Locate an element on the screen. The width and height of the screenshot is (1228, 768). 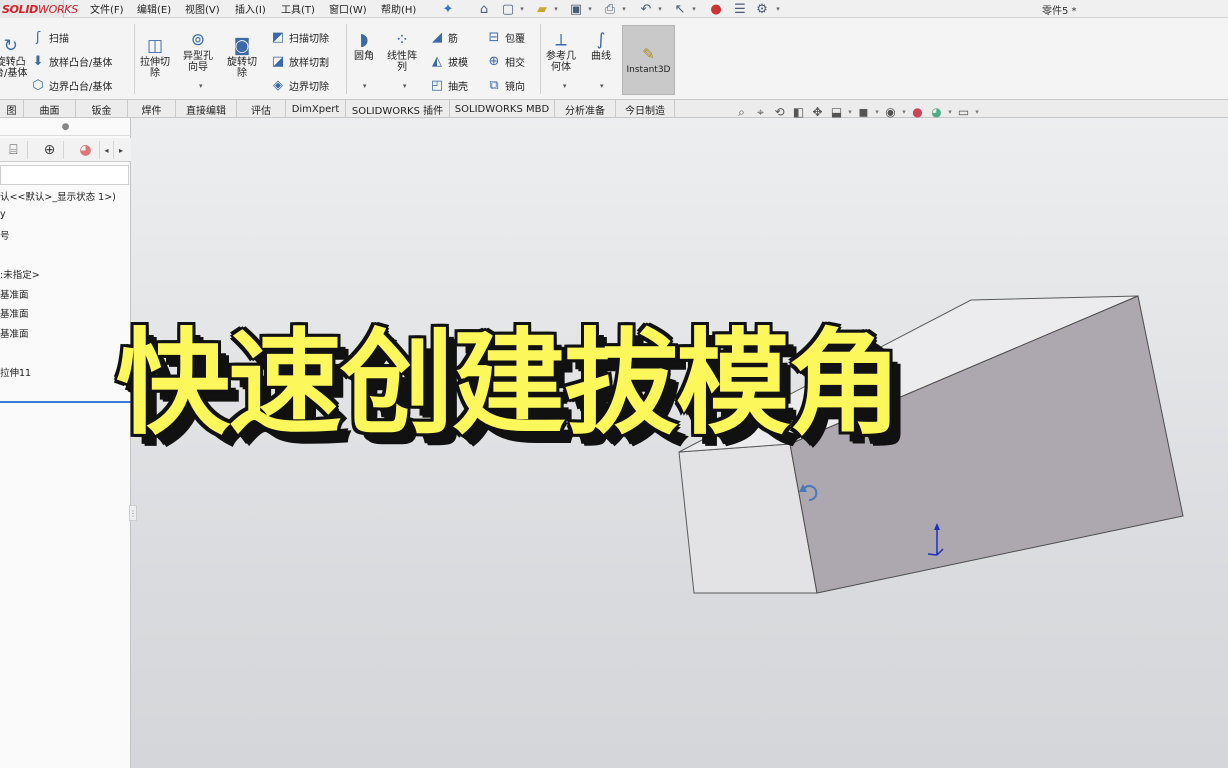
display-style-icon: ◼ is located at coordinates (863, 112).